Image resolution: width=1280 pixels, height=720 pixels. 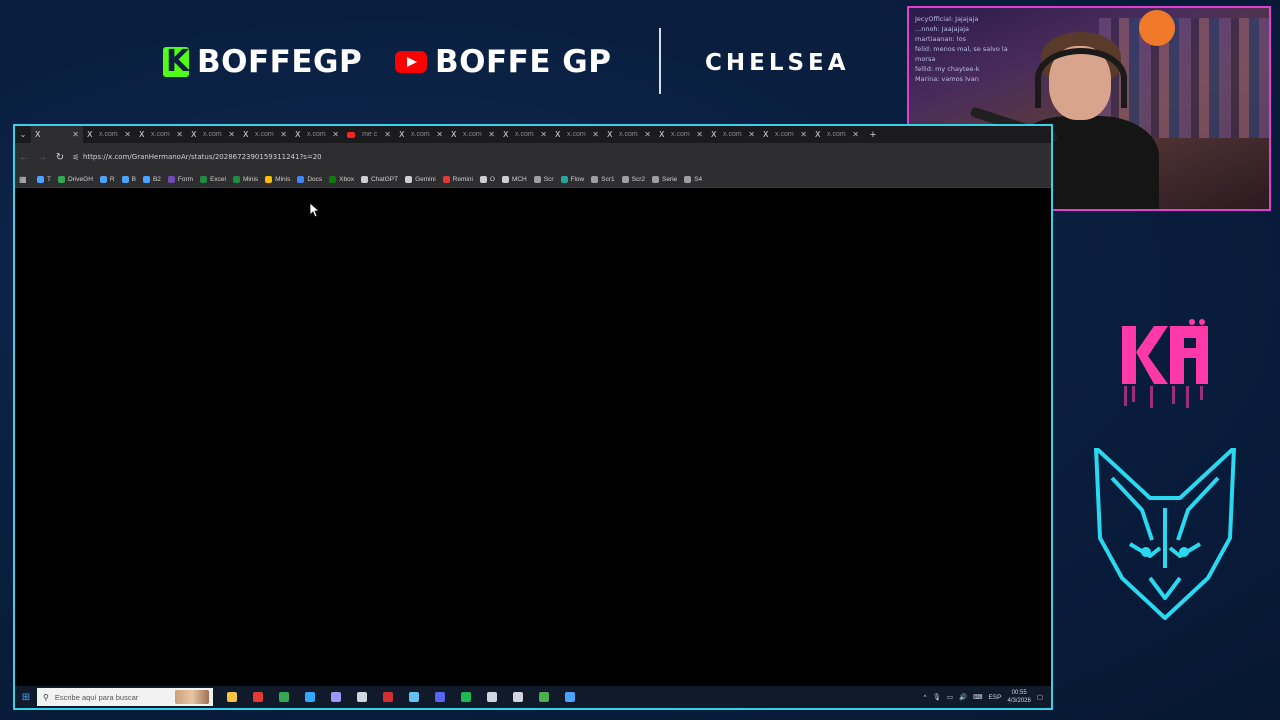 What do you see at coordinates (963, 697) in the screenshot?
I see `volume-icon: 🔊` at bounding box center [963, 697].